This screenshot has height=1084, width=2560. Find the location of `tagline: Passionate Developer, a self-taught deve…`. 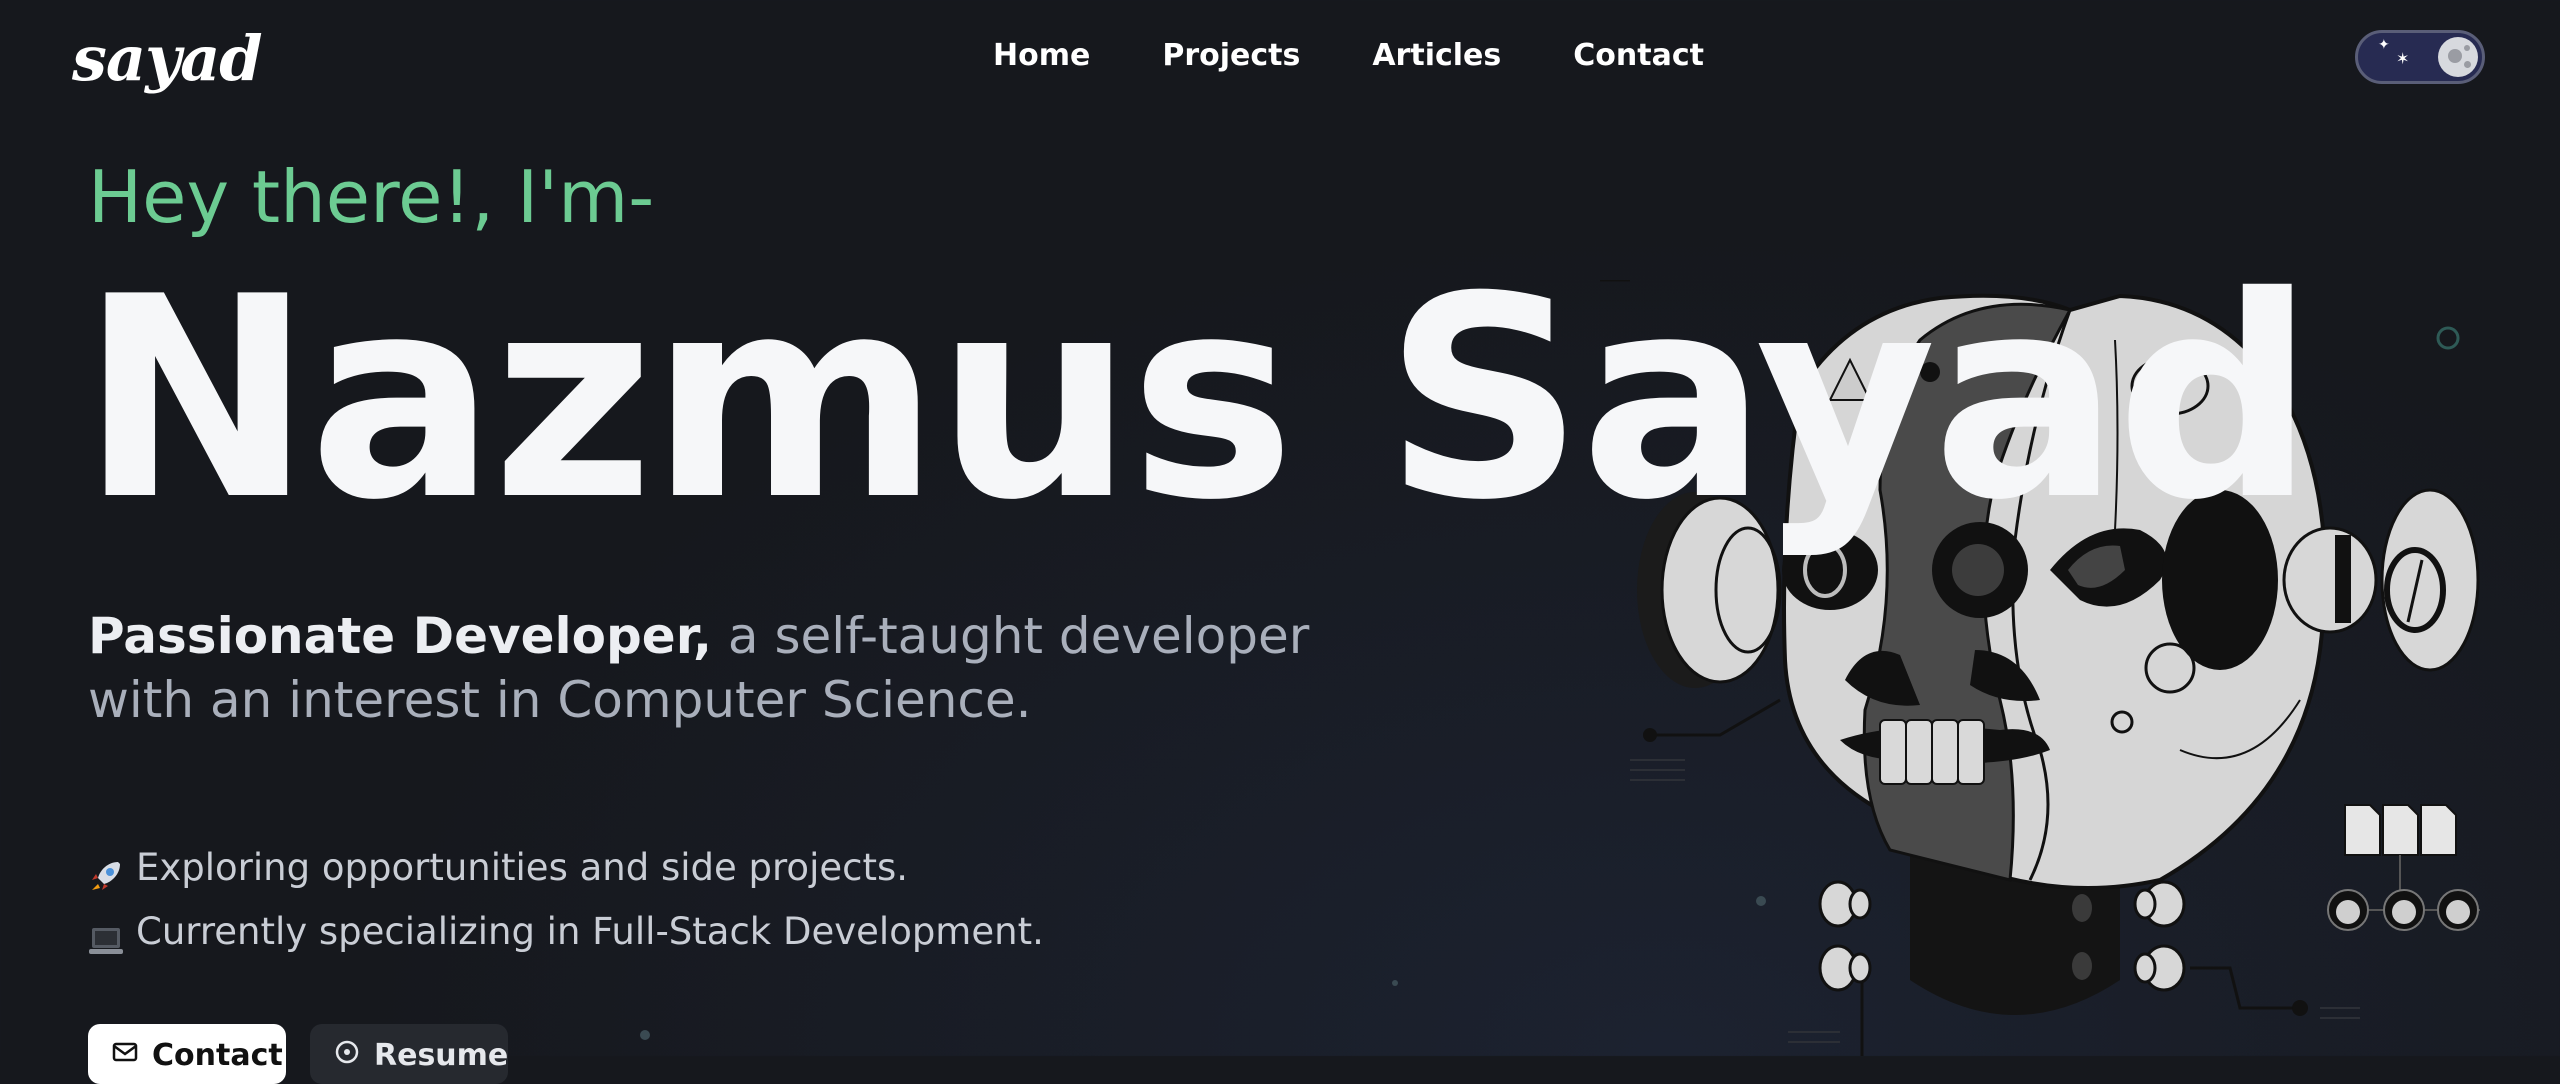

tagline: Passionate Developer, a self-taught deve… is located at coordinates (728, 668).